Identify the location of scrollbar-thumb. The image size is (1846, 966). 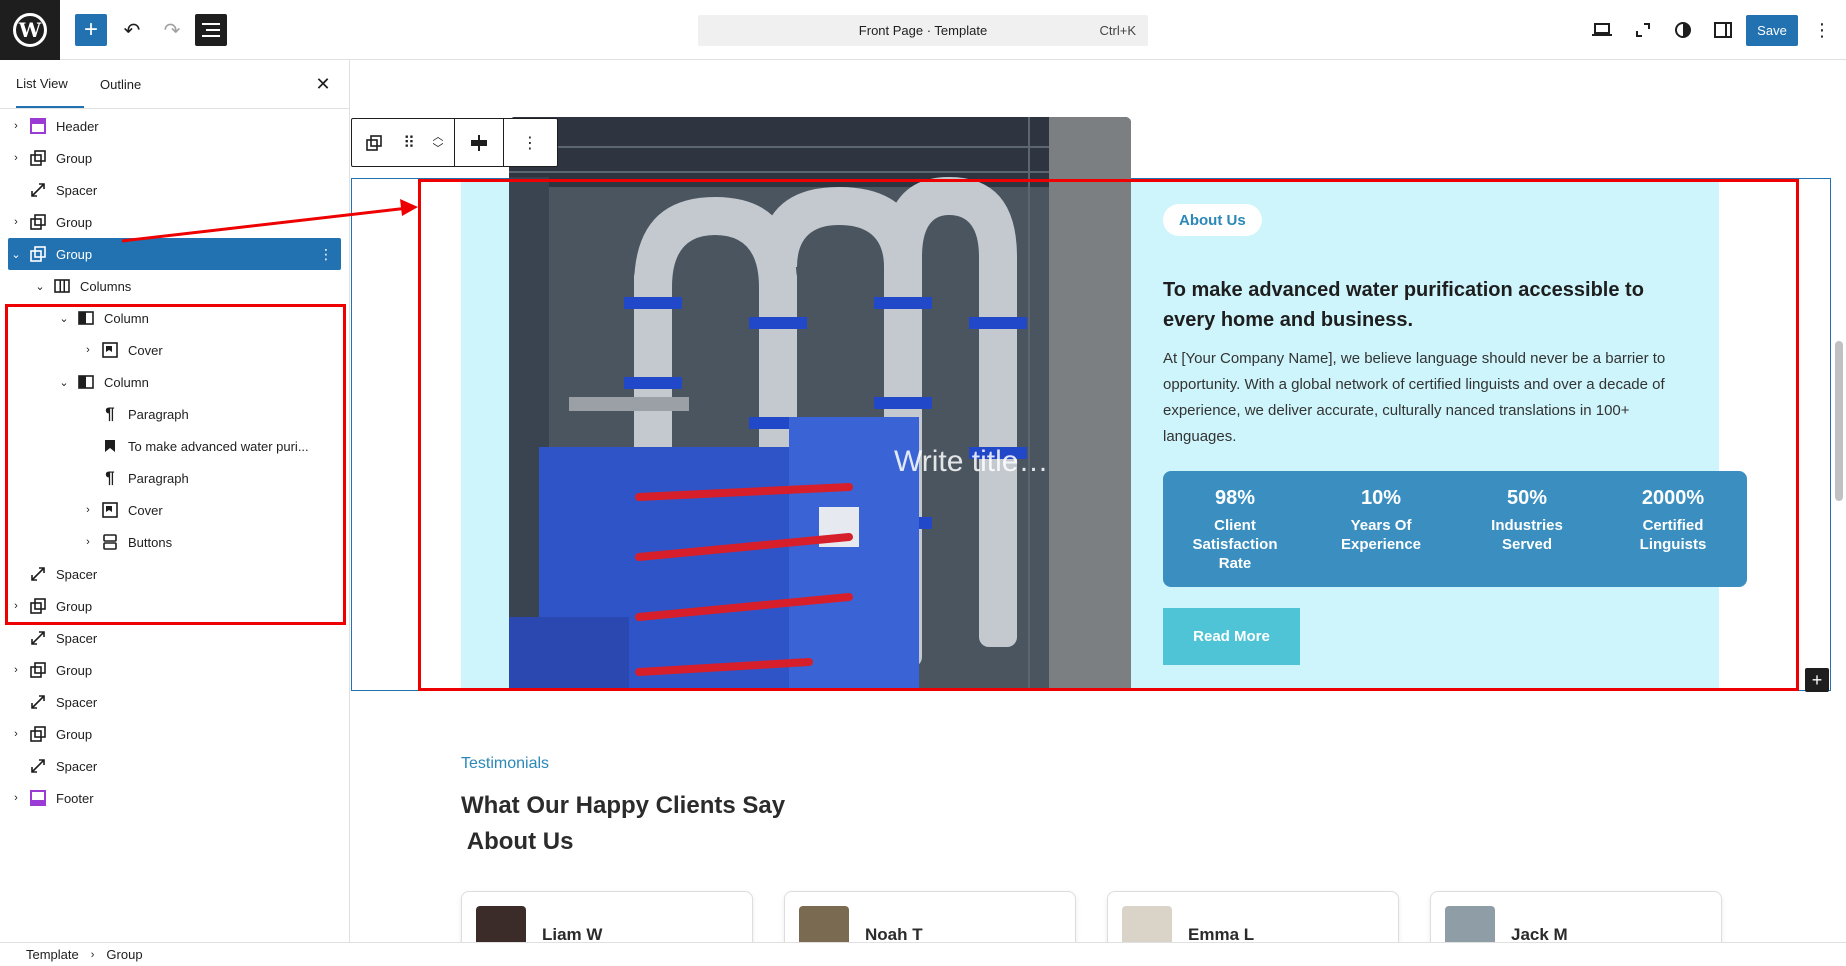
(1839, 421).